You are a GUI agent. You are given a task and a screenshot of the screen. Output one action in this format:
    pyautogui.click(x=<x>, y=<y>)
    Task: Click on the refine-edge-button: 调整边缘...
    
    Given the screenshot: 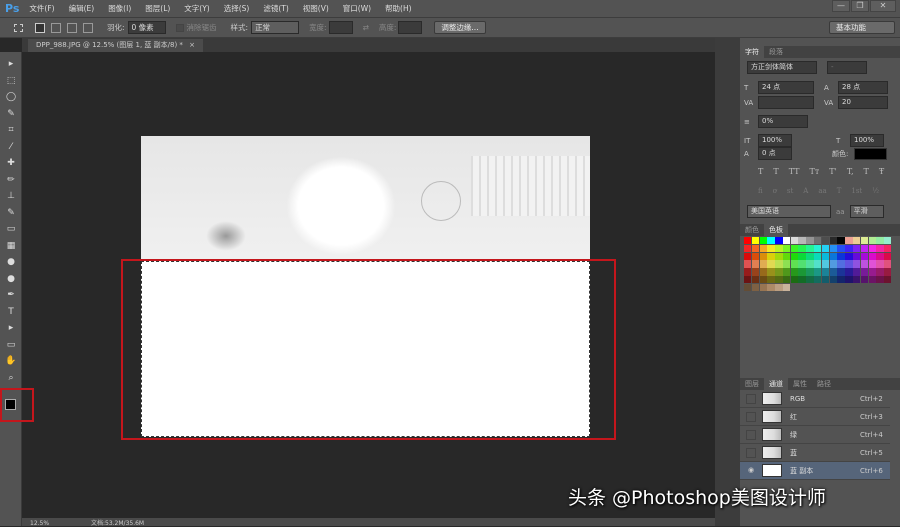 What is the action you would take?
    pyautogui.click(x=460, y=27)
    